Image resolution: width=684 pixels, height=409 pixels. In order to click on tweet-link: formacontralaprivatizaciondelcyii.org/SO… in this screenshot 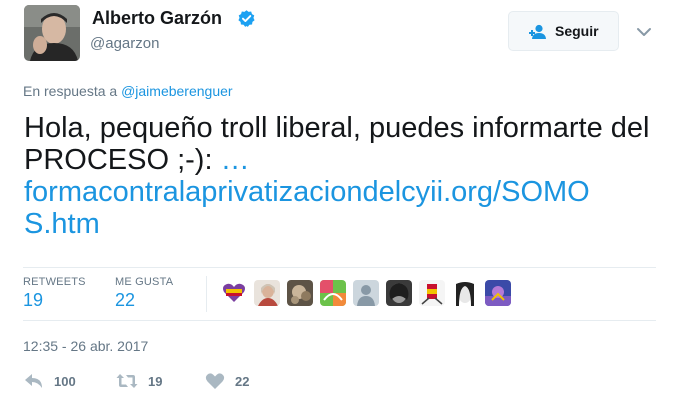, I will do `click(307, 208)`.